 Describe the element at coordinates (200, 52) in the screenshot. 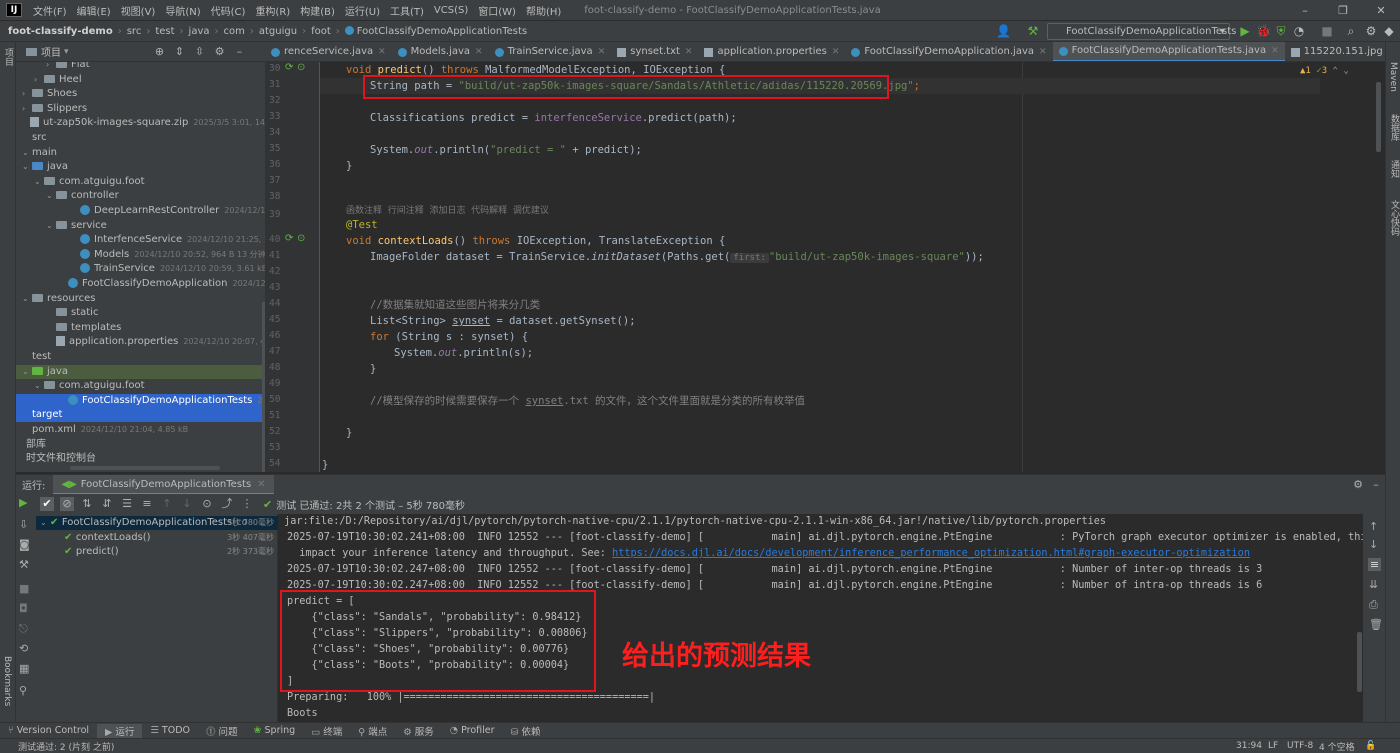

I see `collapse-all-icon: ⇳` at that location.